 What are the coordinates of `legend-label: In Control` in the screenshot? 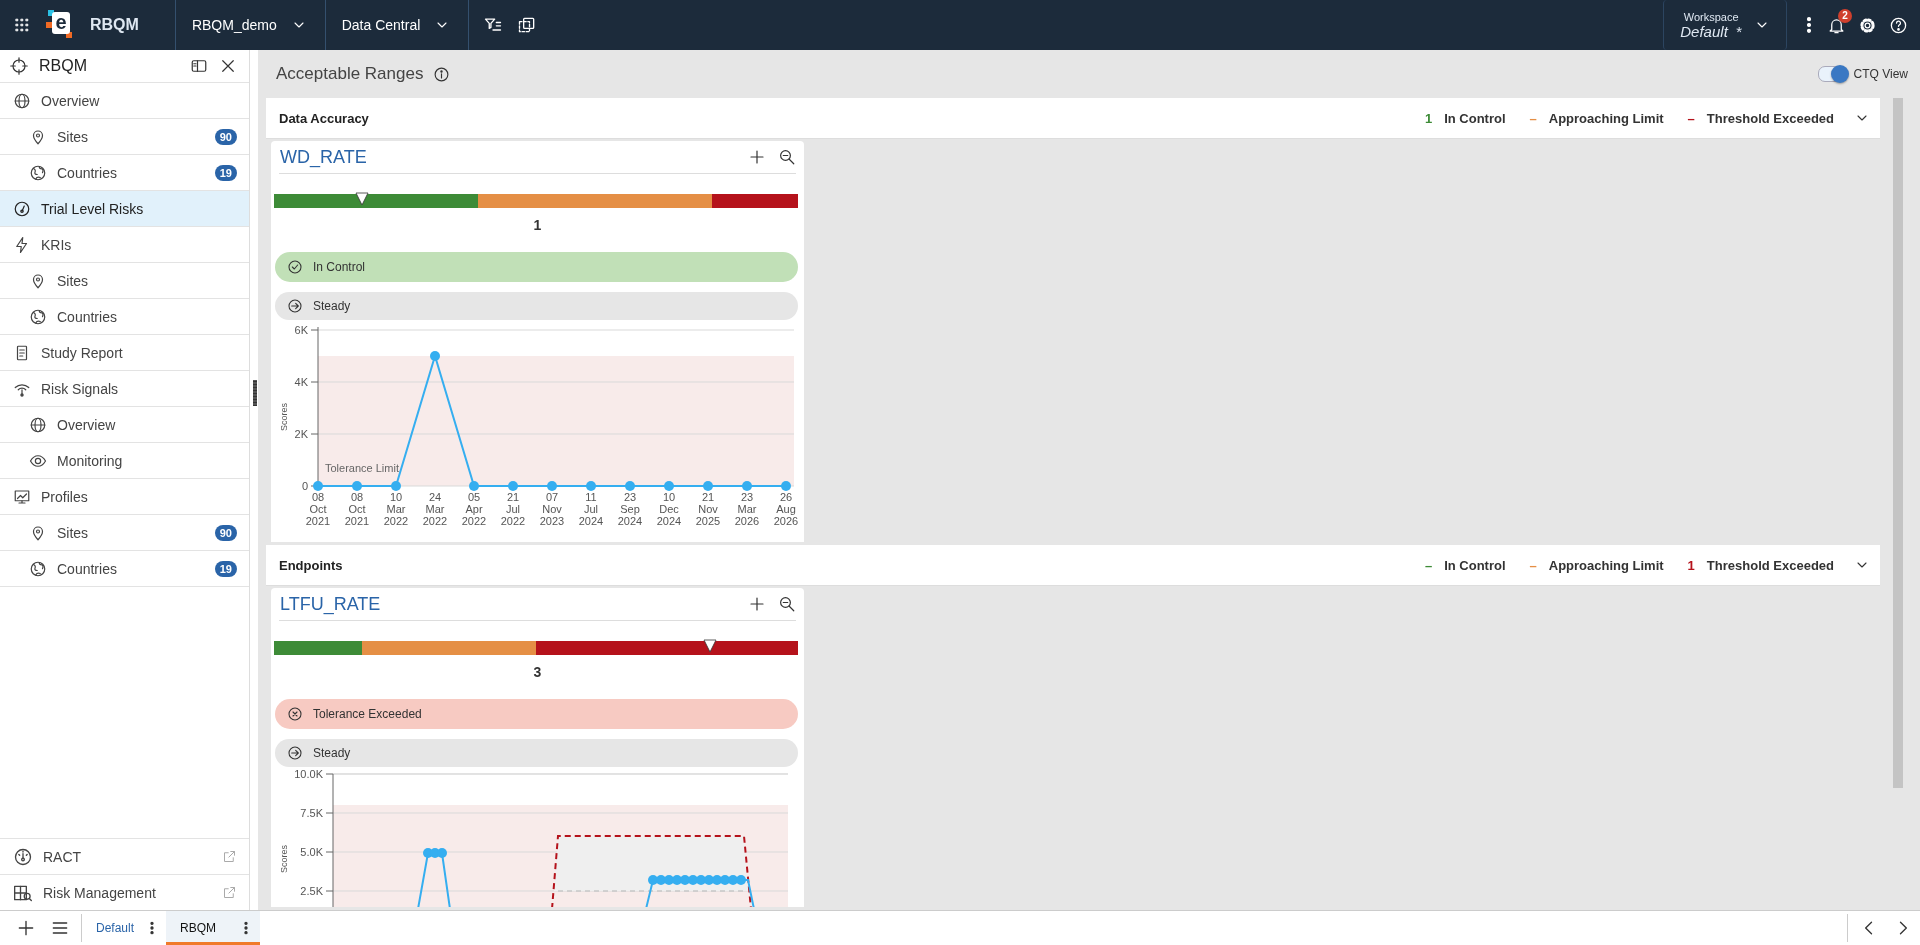 It's located at (1475, 565).